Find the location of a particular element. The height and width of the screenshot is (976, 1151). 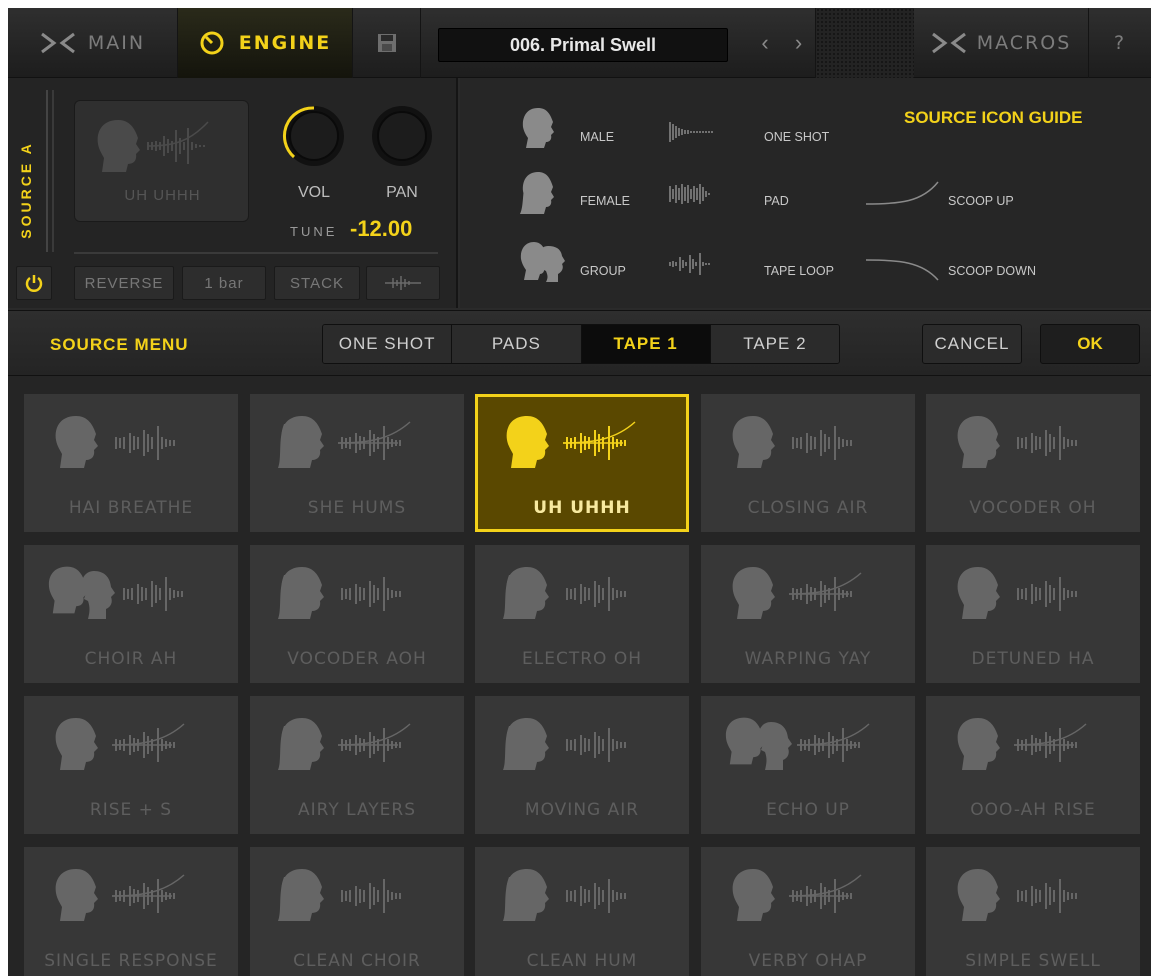

loop-length-button: 1 bar is located at coordinates (224, 283).